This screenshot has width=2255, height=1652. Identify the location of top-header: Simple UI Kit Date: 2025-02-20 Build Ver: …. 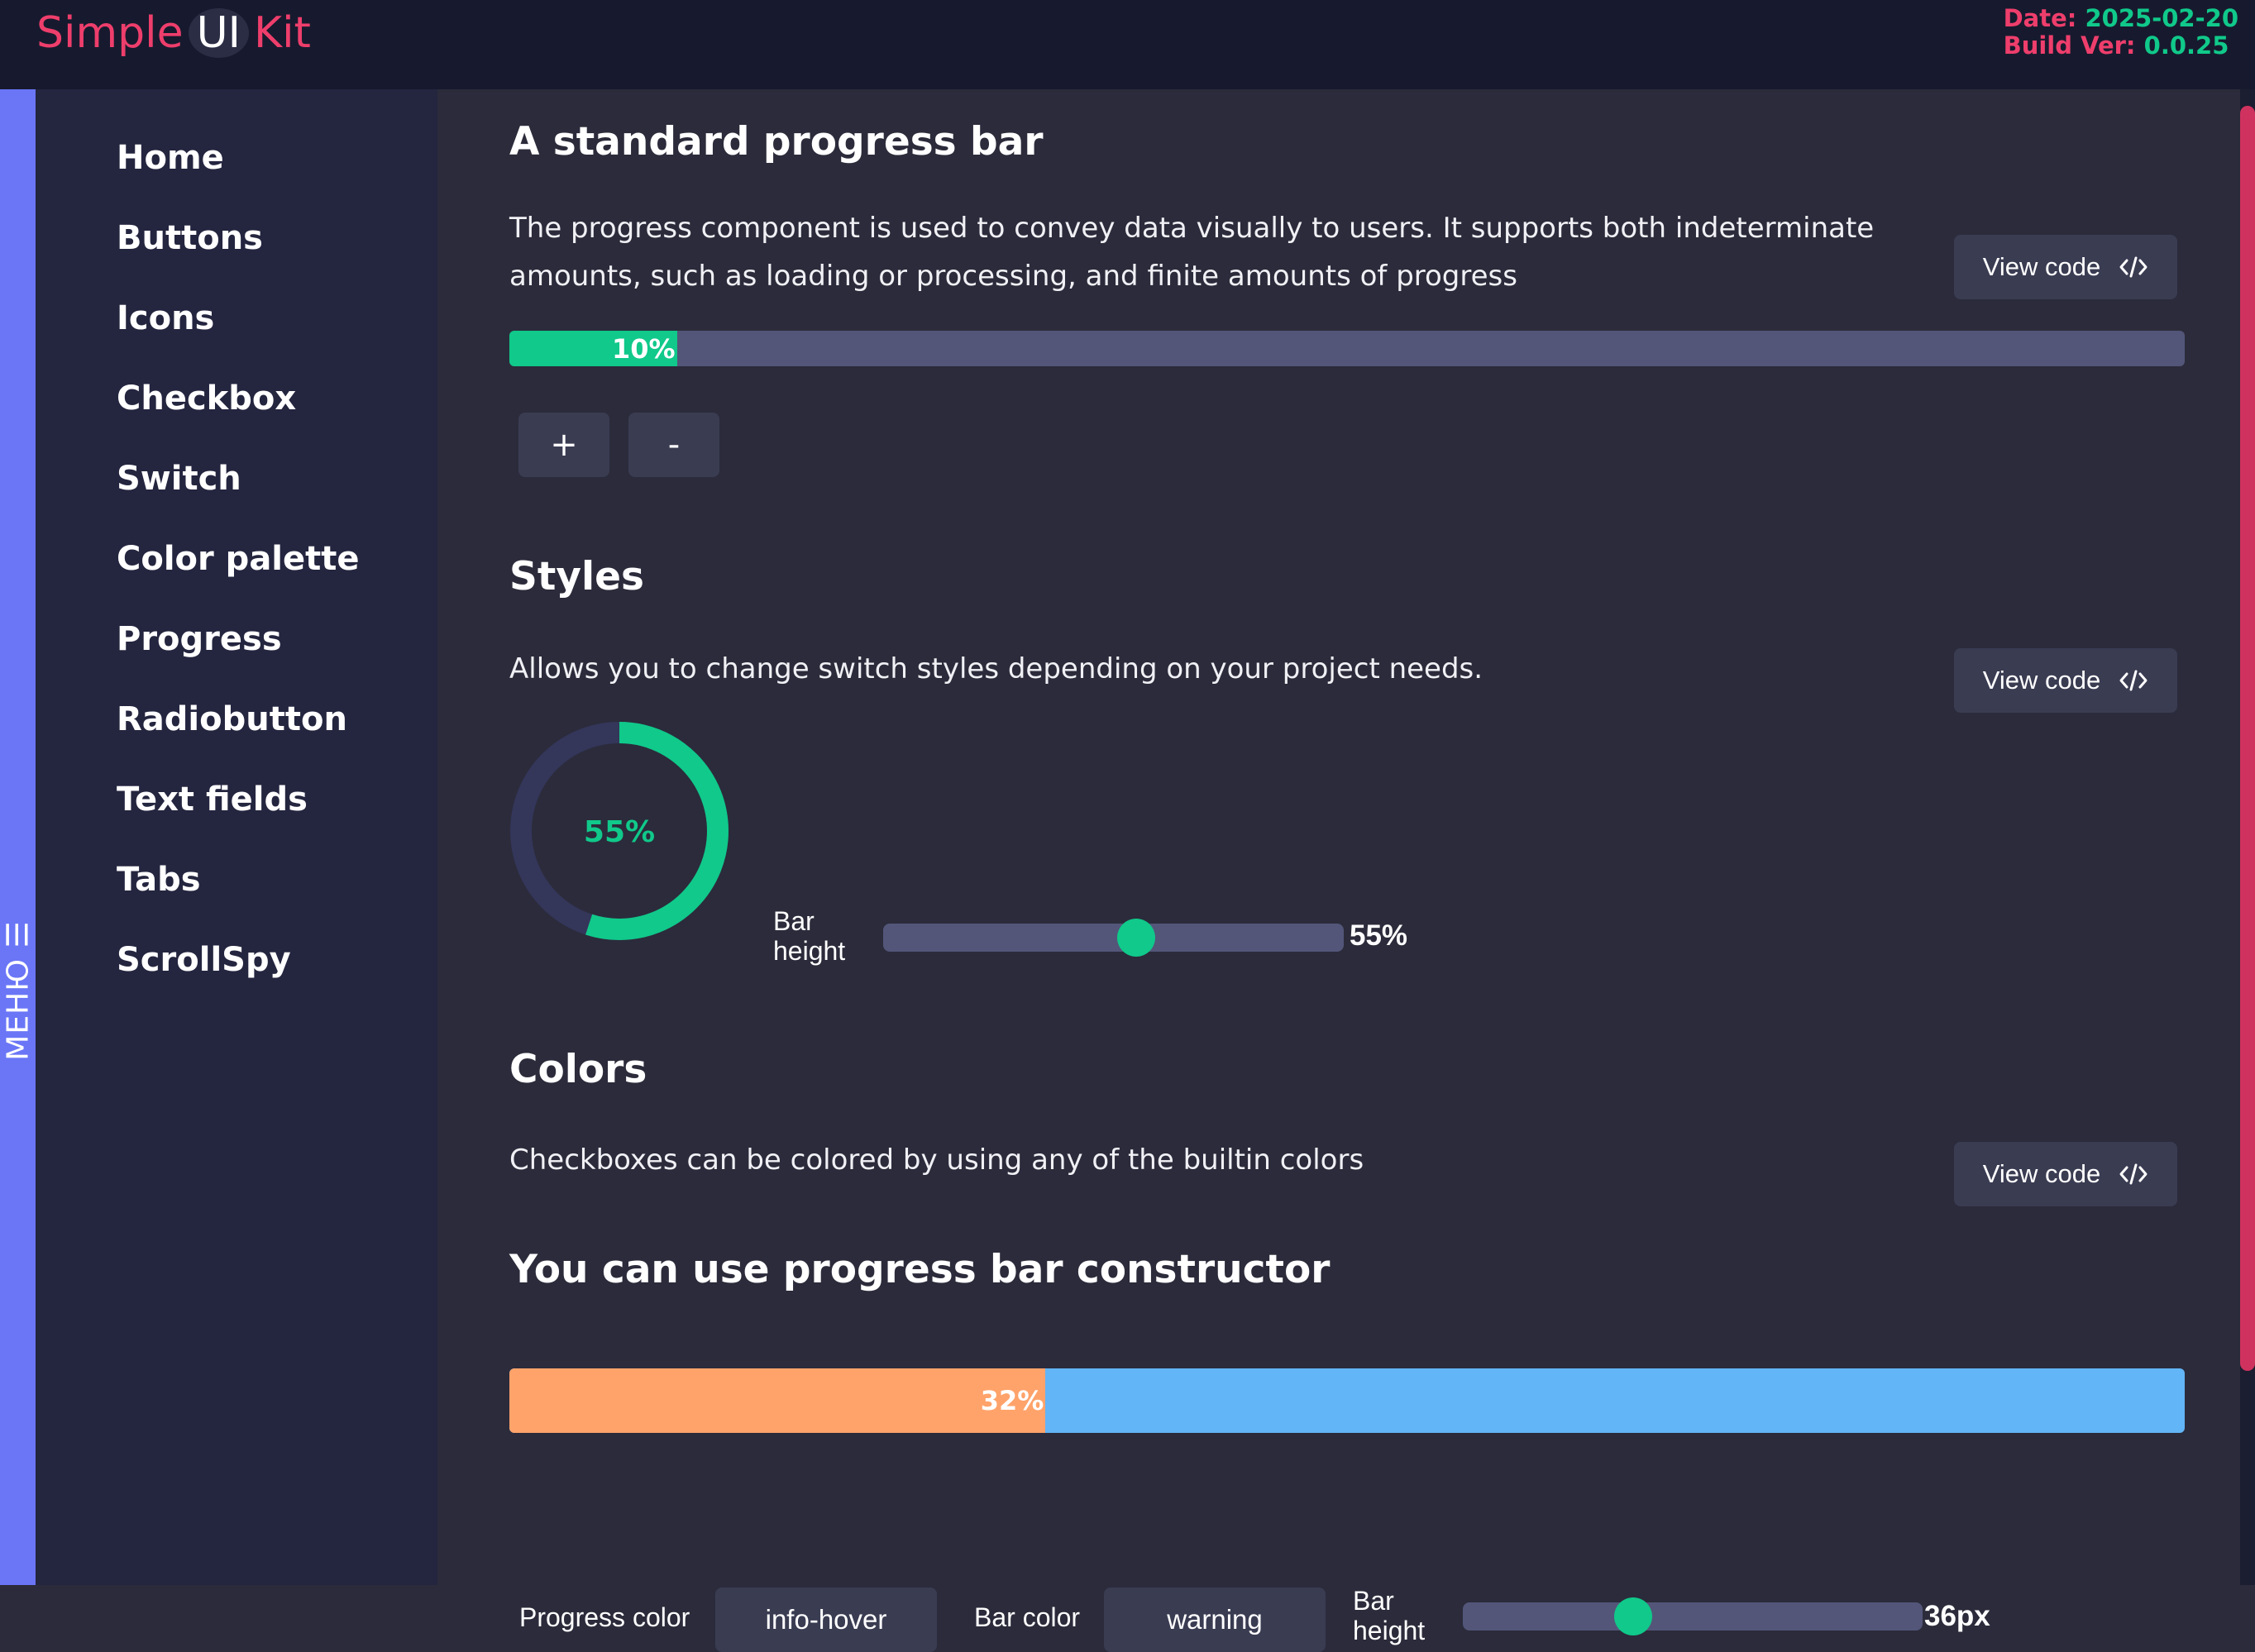
(1127, 45).